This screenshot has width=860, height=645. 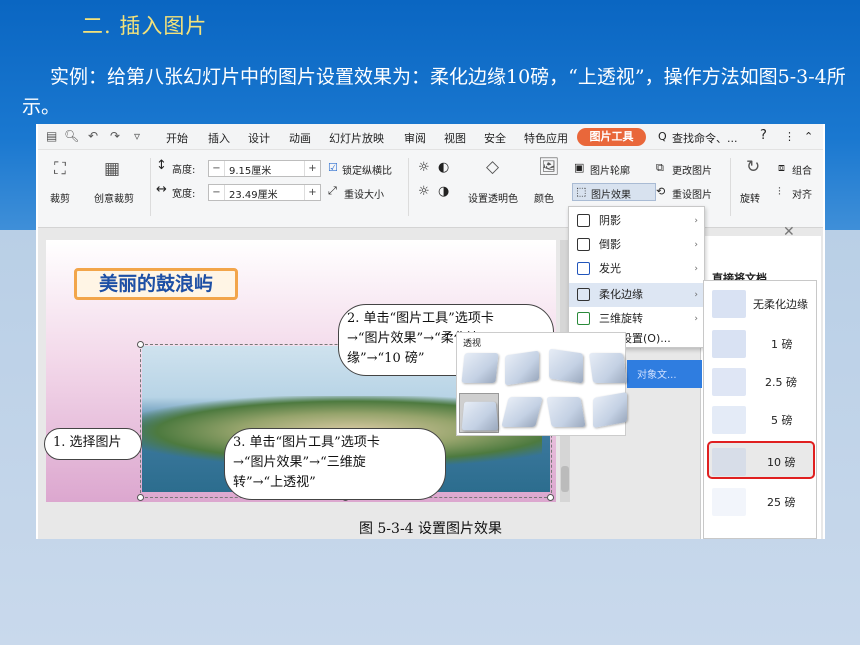 What do you see at coordinates (332, 191) in the screenshot?
I see `reset-size-icon: ⤢` at bounding box center [332, 191].